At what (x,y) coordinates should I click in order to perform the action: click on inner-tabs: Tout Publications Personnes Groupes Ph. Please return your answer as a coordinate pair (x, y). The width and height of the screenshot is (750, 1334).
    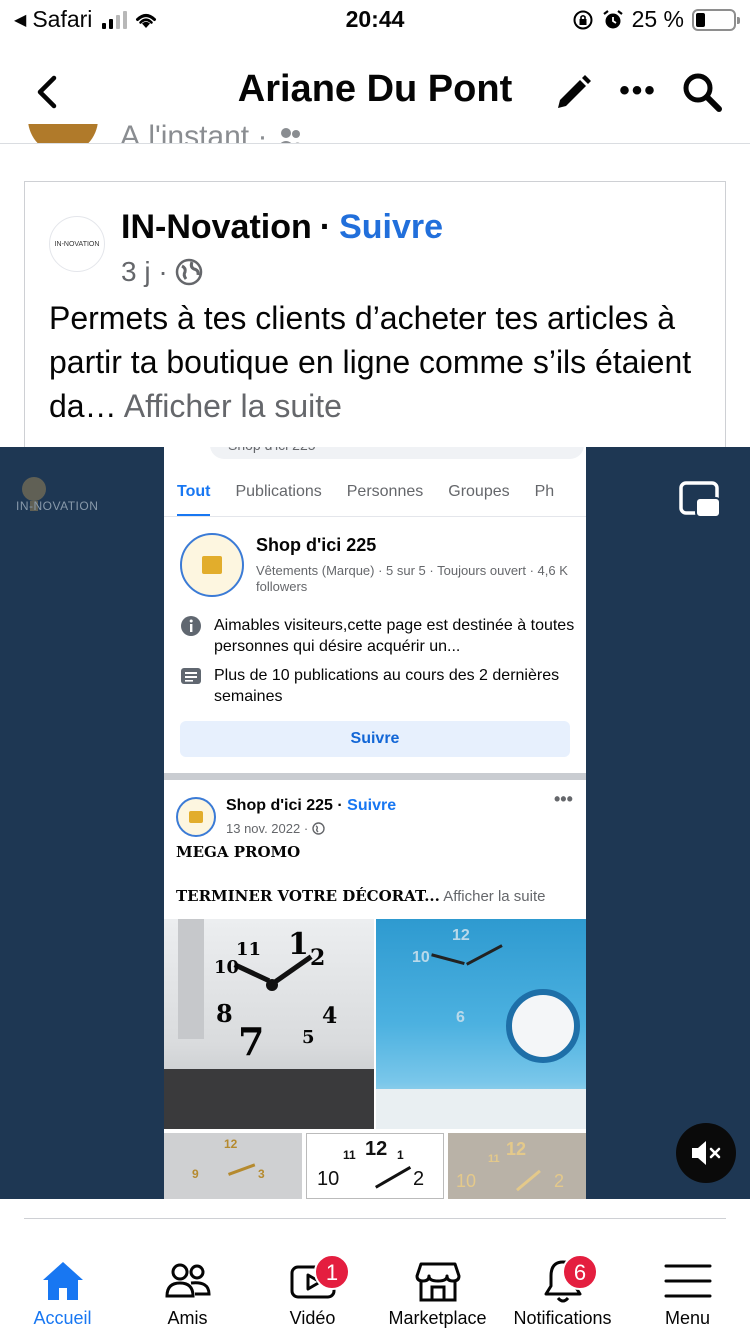
    Looking at the image, I should click on (375, 497).